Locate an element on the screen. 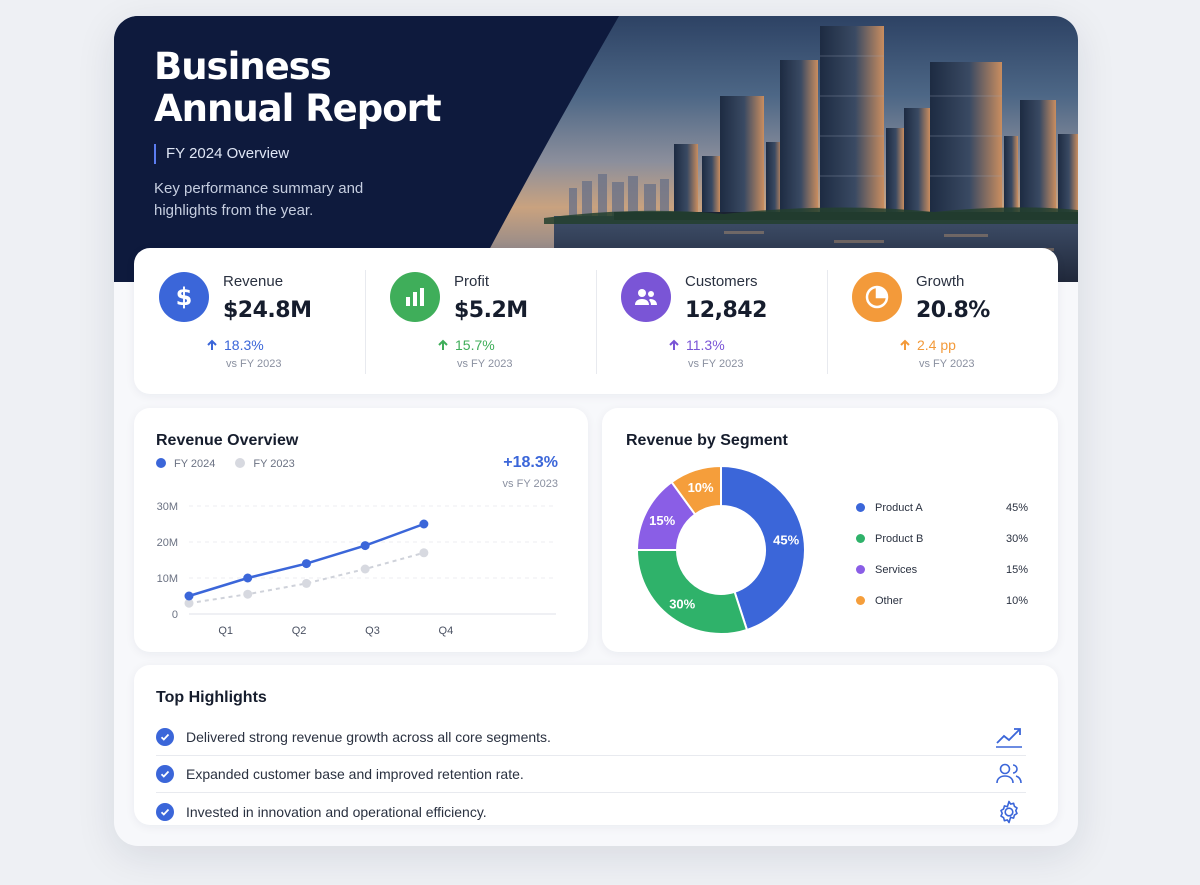 The image size is (1200, 885). y-tick-label: 30M is located at coordinates (167, 507).